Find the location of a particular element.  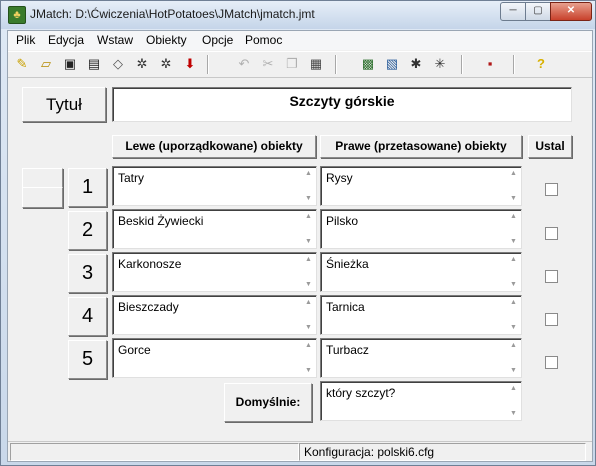

menu-bar: Plik Edycja Wstaw Obiekty Opcje Pomoc is located at coordinates (300, 40).